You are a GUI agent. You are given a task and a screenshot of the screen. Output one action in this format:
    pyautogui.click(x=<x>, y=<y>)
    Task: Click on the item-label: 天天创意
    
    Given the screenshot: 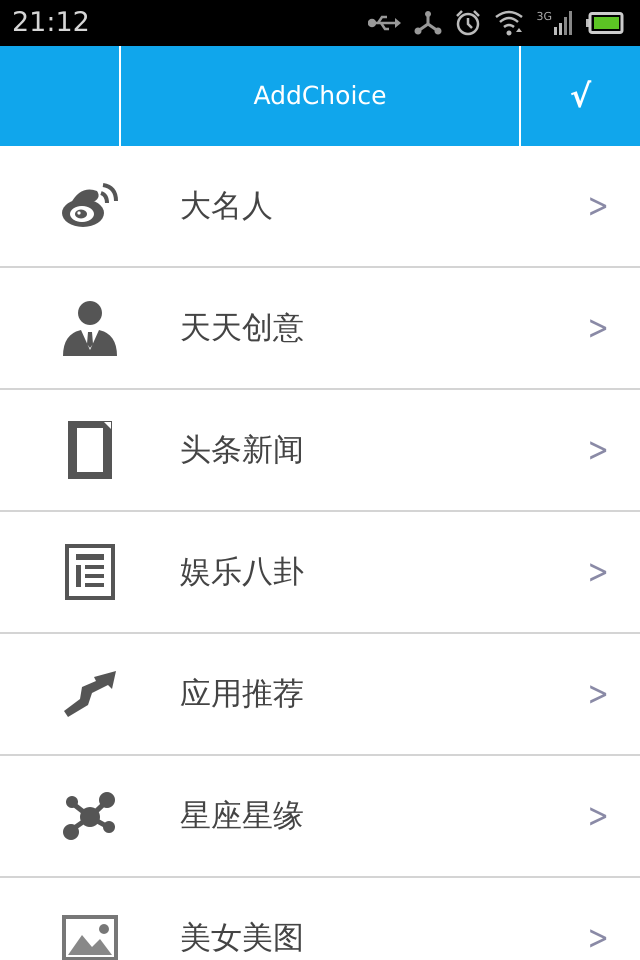 What is the action you would take?
    pyautogui.click(x=380, y=328)
    